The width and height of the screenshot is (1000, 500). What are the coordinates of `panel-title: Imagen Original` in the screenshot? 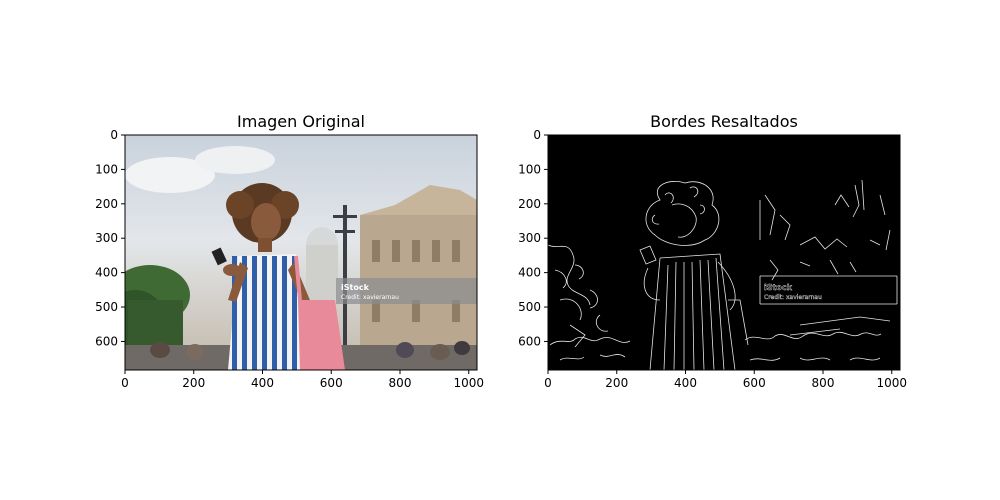 It's located at (301, 121).